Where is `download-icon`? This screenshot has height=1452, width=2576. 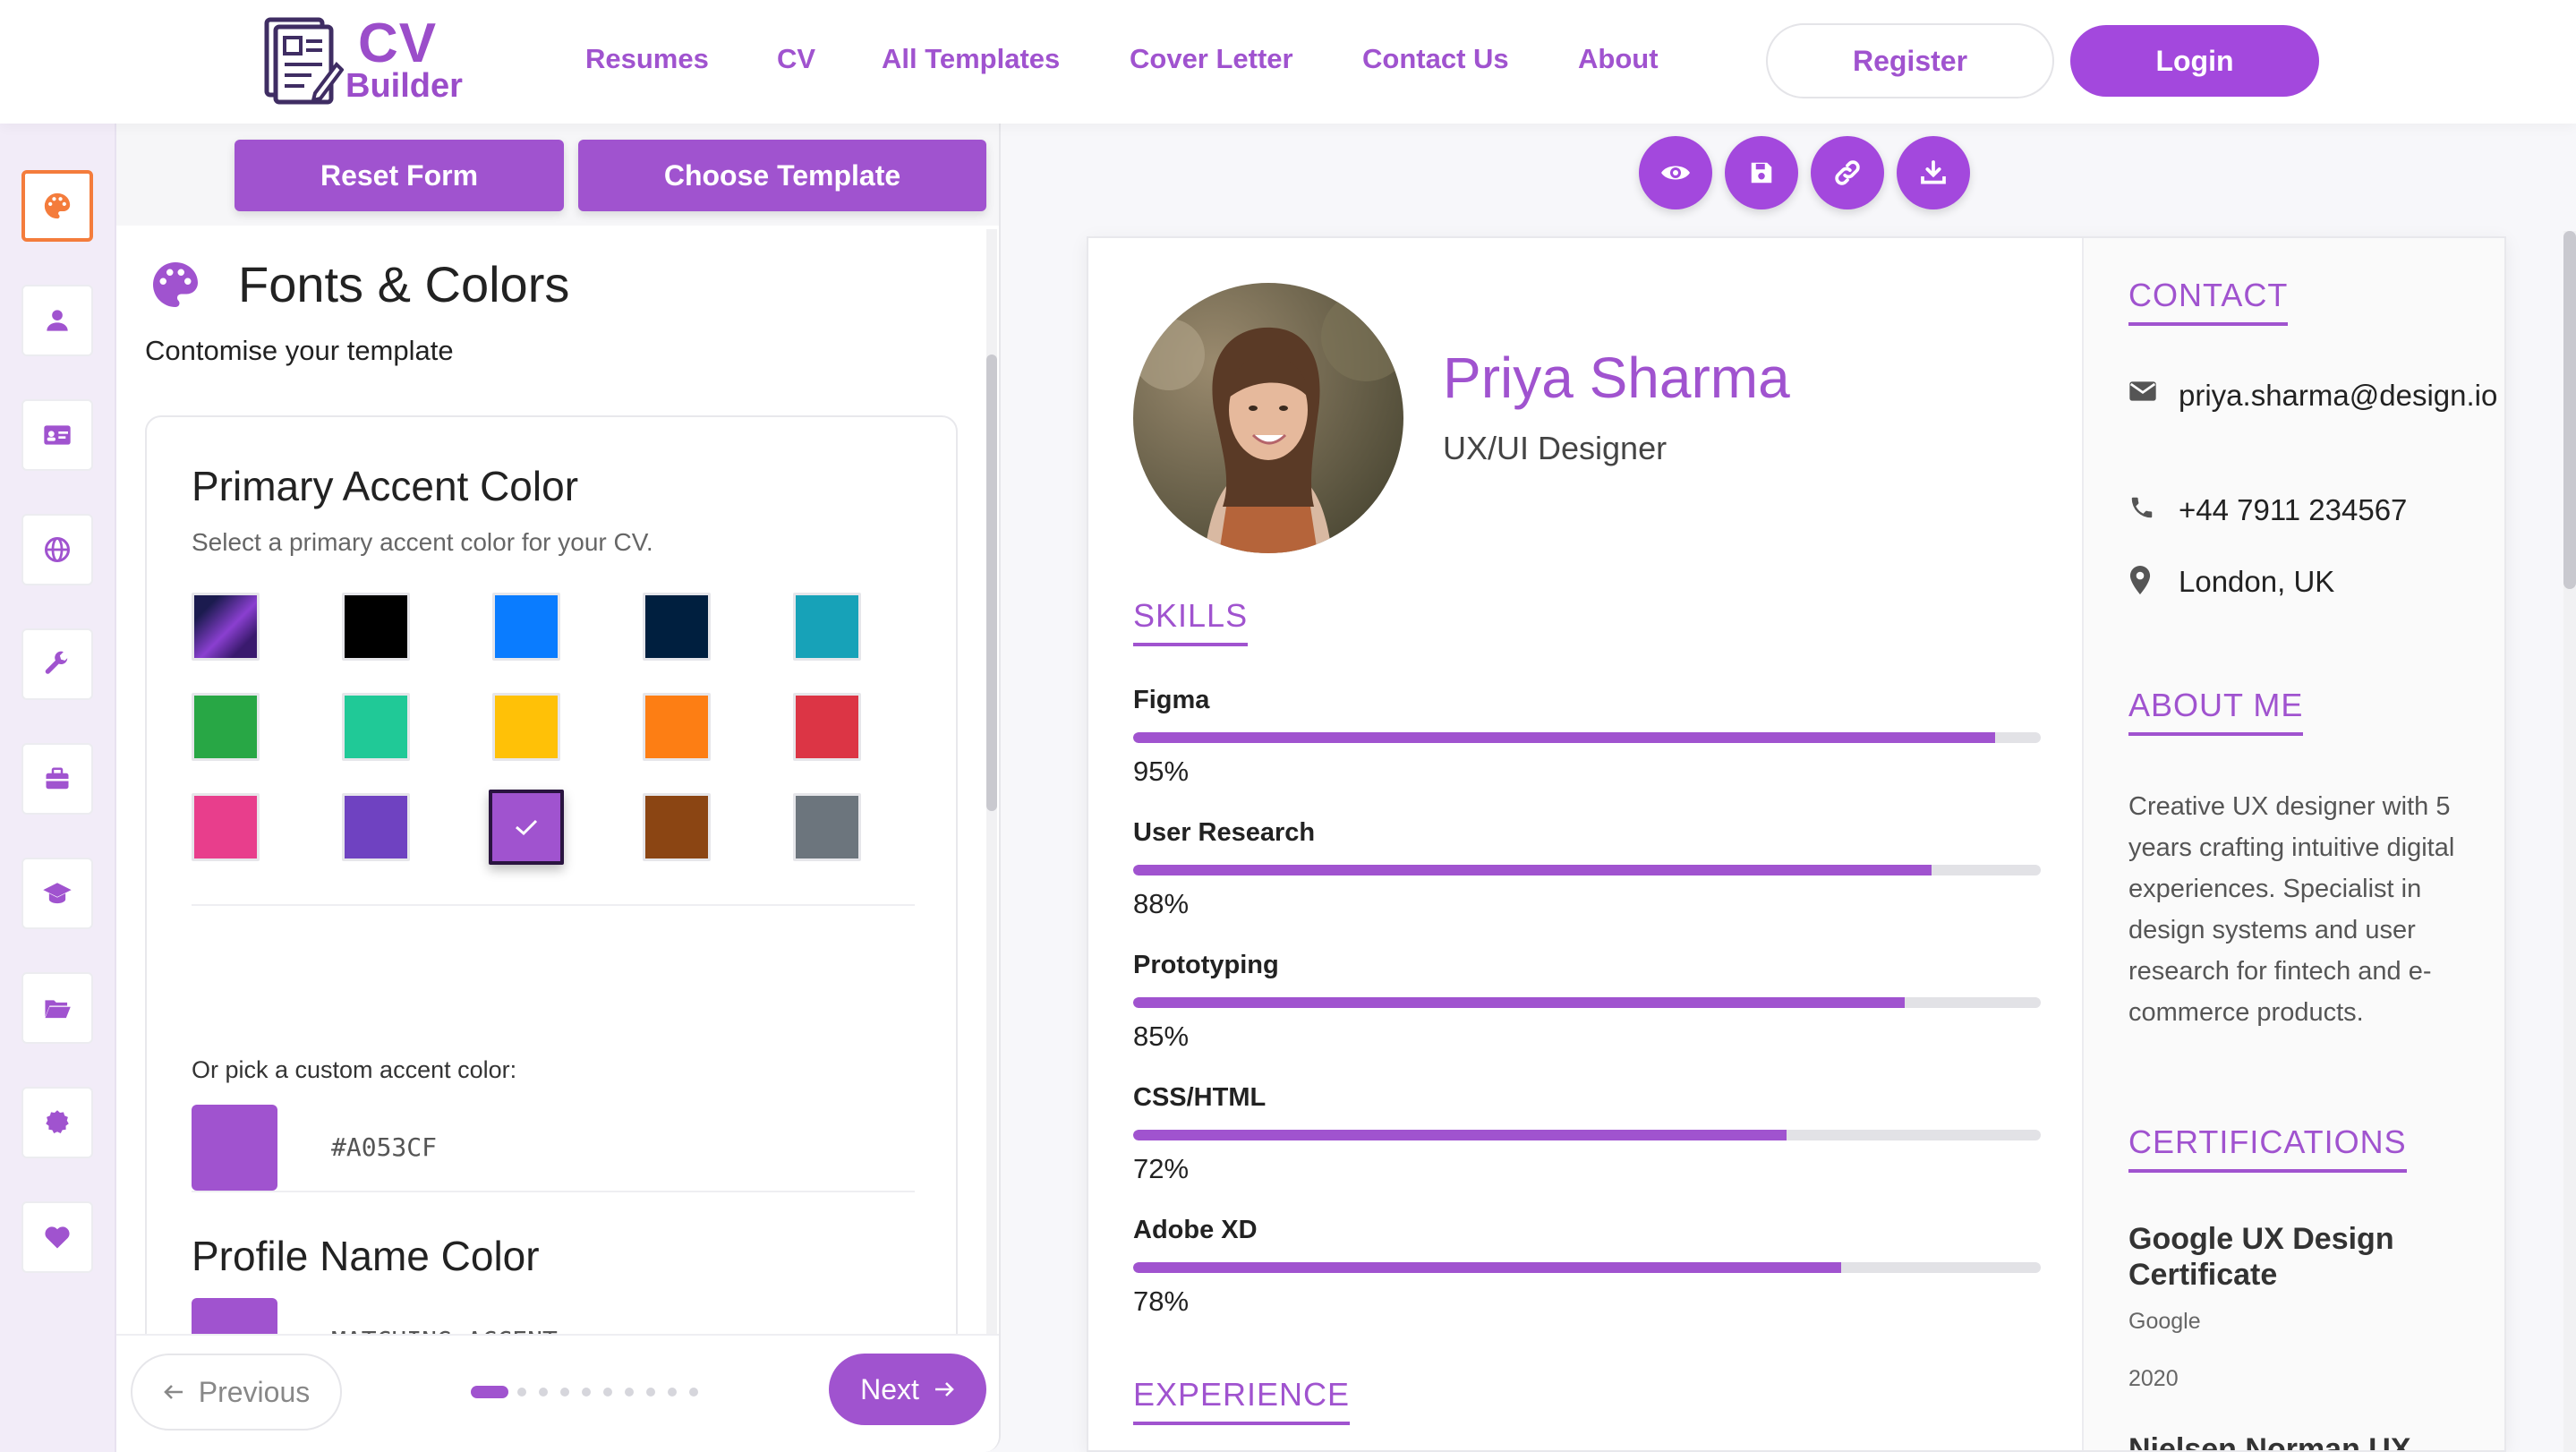
download-icon is located at coordinates (1933, 172).